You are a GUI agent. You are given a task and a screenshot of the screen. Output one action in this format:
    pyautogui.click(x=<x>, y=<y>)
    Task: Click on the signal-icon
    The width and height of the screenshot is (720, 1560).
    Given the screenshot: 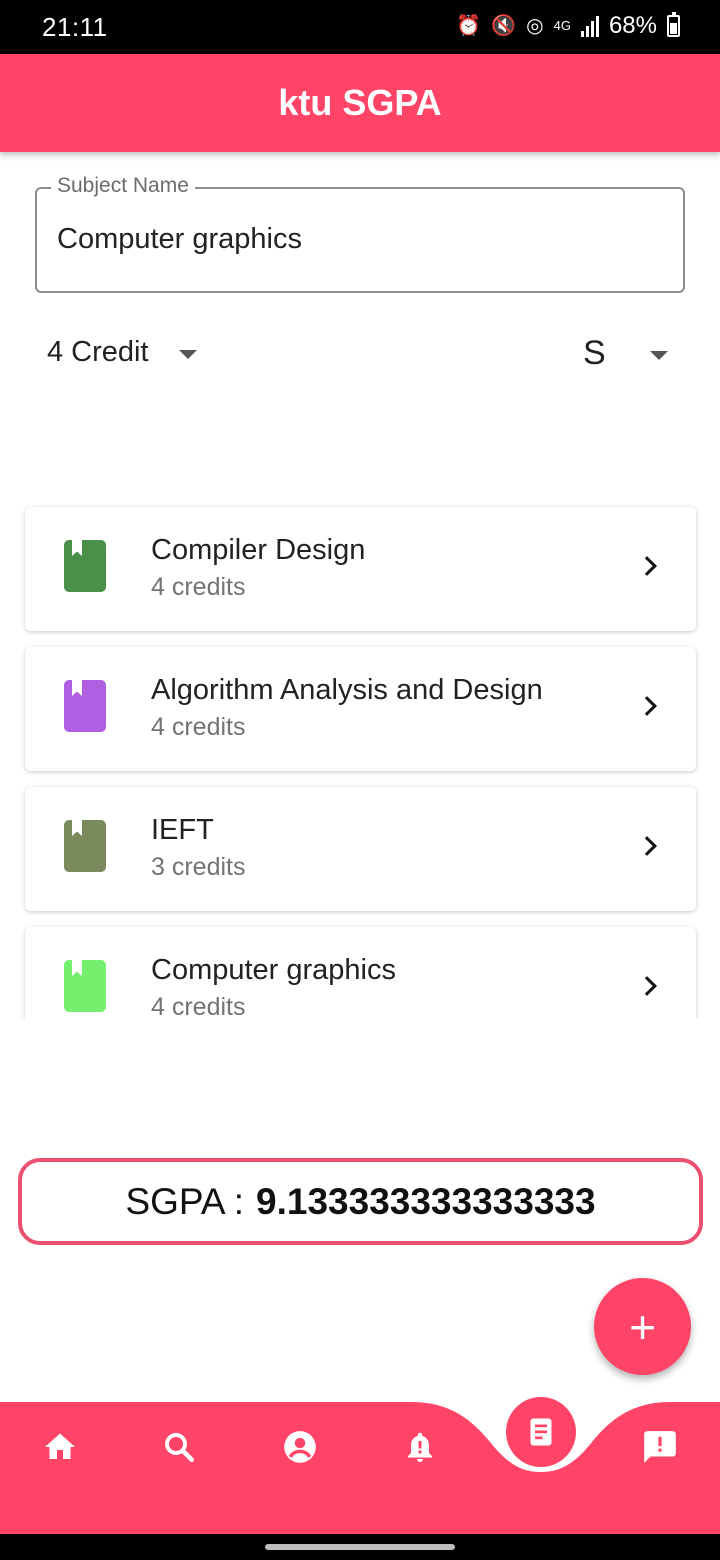 What is the action you would take?
    pyautogui.click(x=589, y=26)
    